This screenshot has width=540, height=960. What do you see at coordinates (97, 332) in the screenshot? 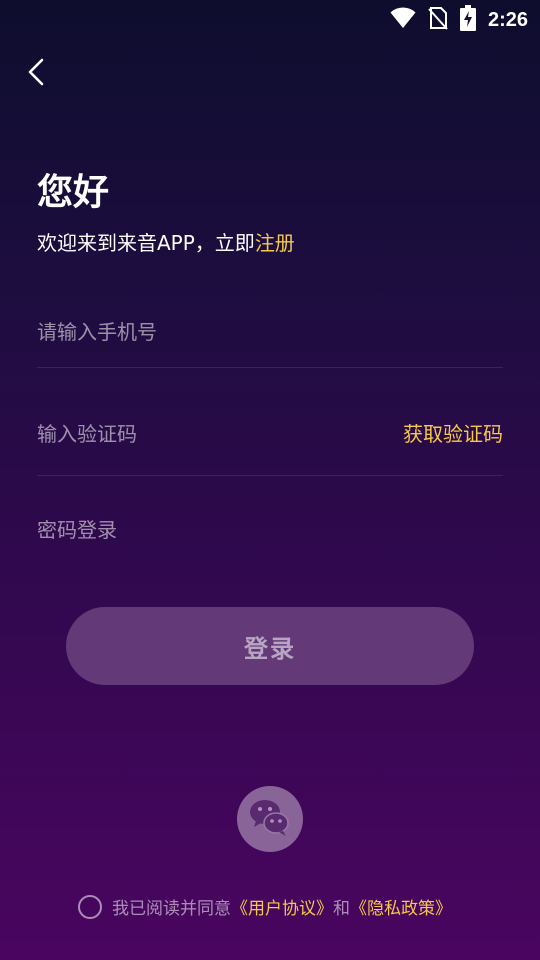
I see `phone-placeholder: 请输入手机号` at bounding box center [97, 332].